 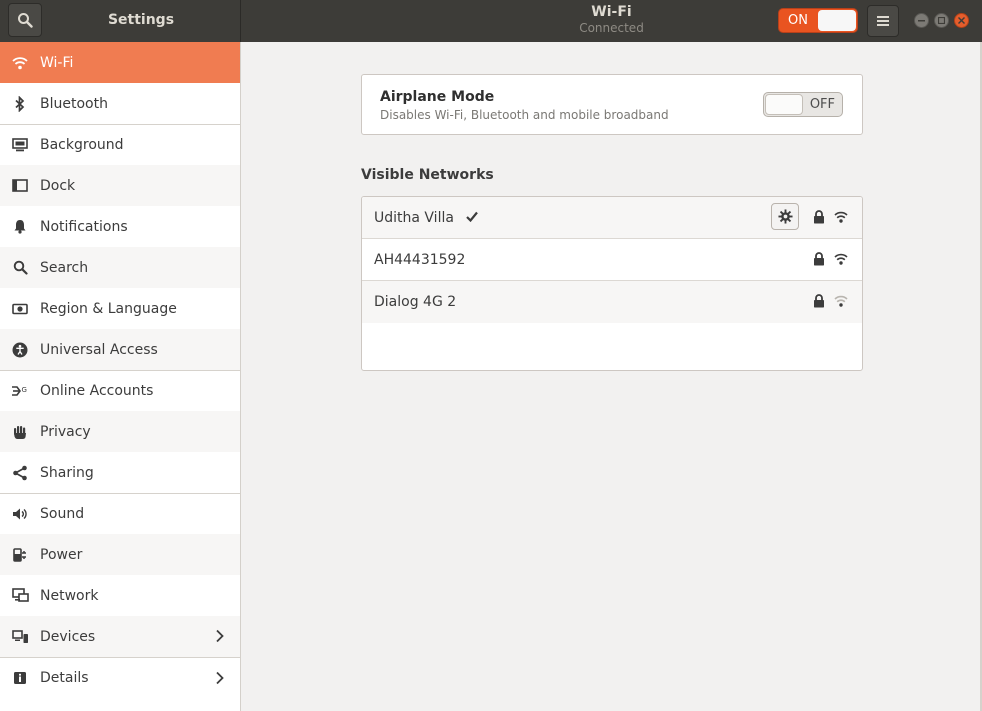 What do you see at coordinates (20, 103) in the screenshot?
I see `bluetooth-icon` at bounding box center [20, 103].